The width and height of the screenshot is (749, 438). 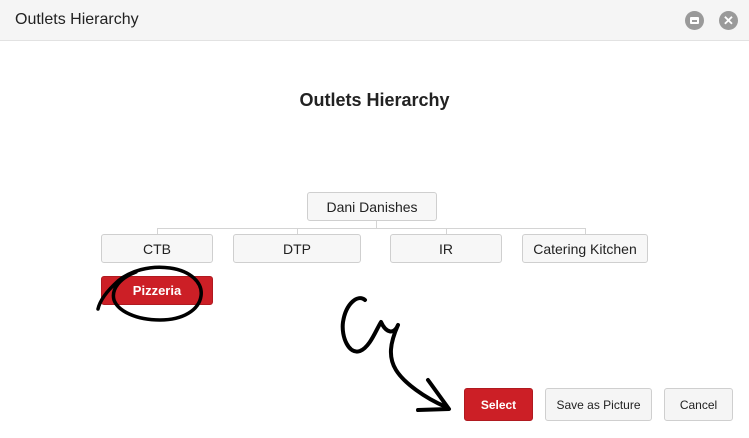 What do you see at coordinates (394, 352) in the screenshot?
I see `annotation-arrow` at bounding box center [394, 352].